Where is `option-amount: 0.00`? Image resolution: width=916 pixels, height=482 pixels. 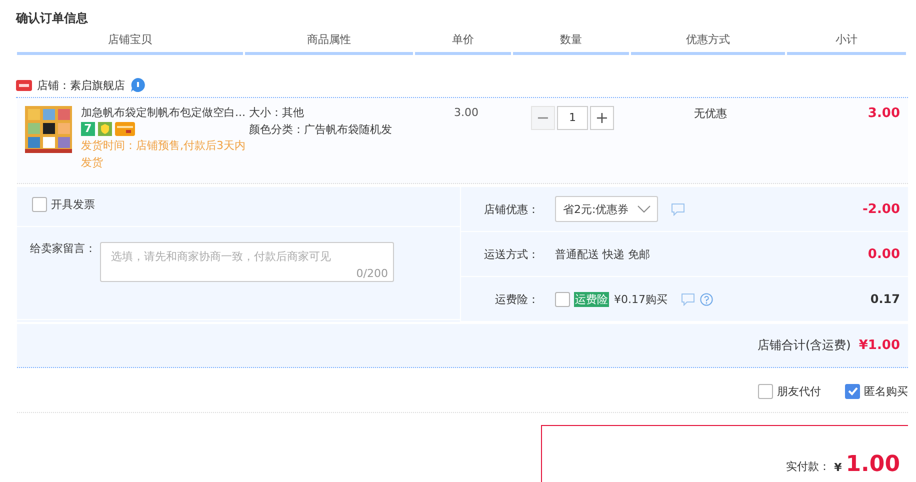
option-amount: 0.00 is located at coordinates (884, 254).